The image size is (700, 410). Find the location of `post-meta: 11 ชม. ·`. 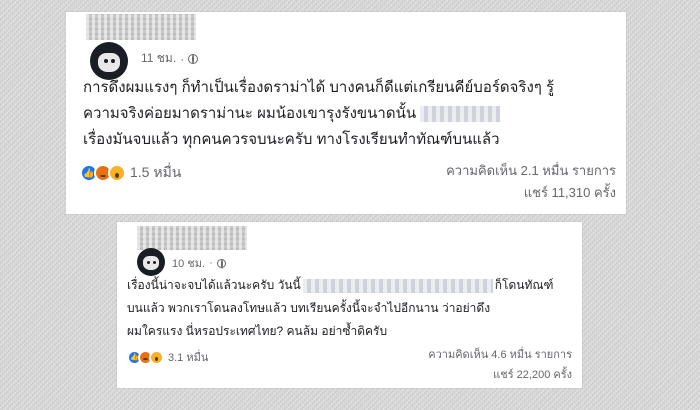

post-meta: 11 ชม. · is located at coordinates (170, 58).